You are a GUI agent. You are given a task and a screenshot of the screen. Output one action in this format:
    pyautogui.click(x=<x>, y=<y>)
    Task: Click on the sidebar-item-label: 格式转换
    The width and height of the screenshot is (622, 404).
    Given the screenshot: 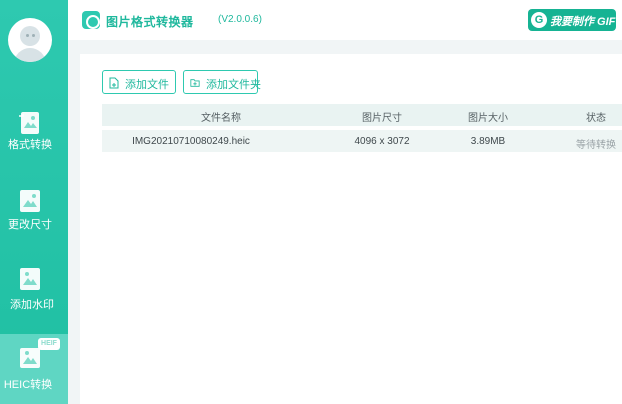 What is the action you would take?
    pyautogui.click(x=30, y=145)
    